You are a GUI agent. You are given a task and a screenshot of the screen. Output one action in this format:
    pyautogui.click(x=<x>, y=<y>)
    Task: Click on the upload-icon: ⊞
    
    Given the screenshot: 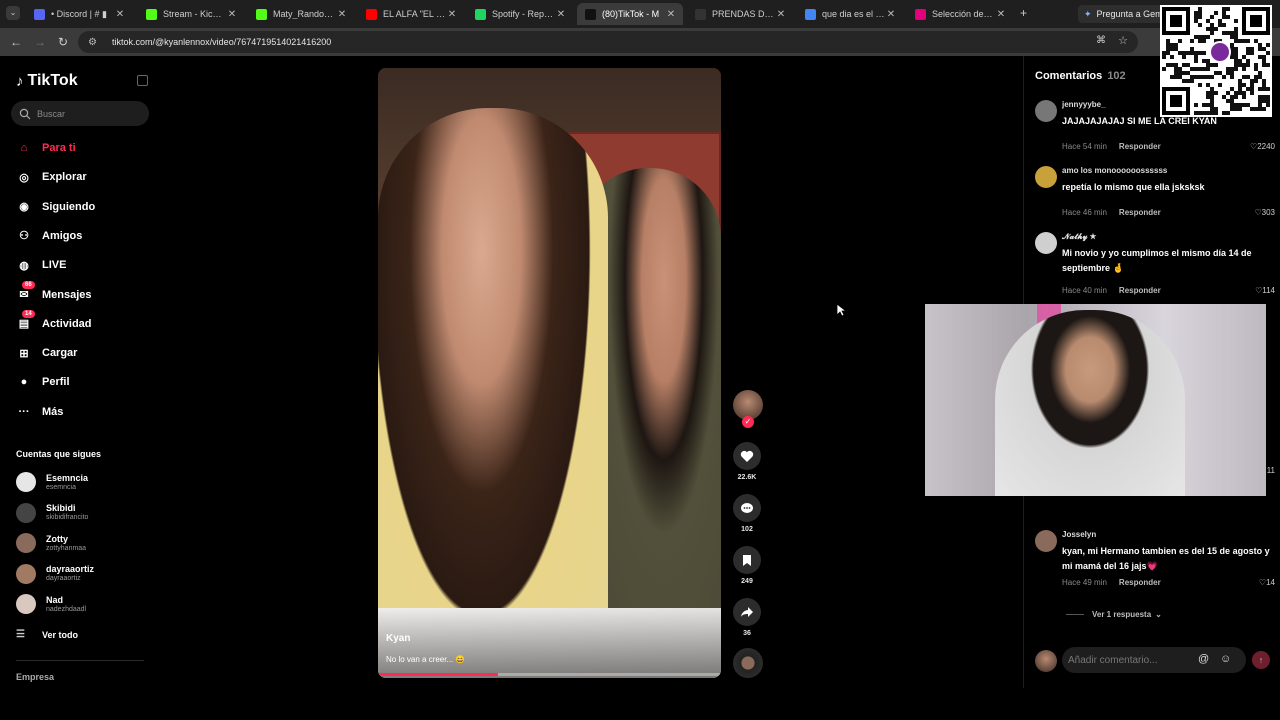 What is the action you would take?
    pyautogui.click(x=24, y=353)
    